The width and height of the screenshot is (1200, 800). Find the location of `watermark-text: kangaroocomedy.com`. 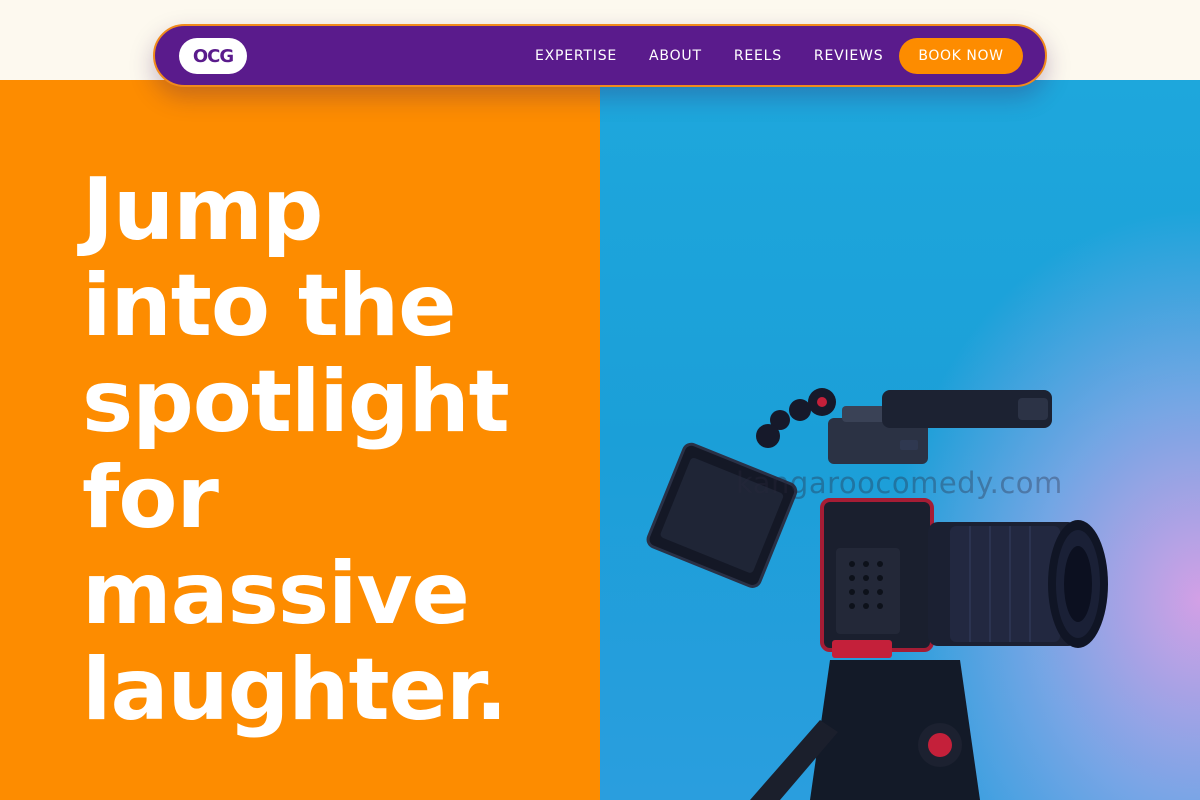

watermark-text: kangaroocomedy.com is located at coordinates (899, 483).